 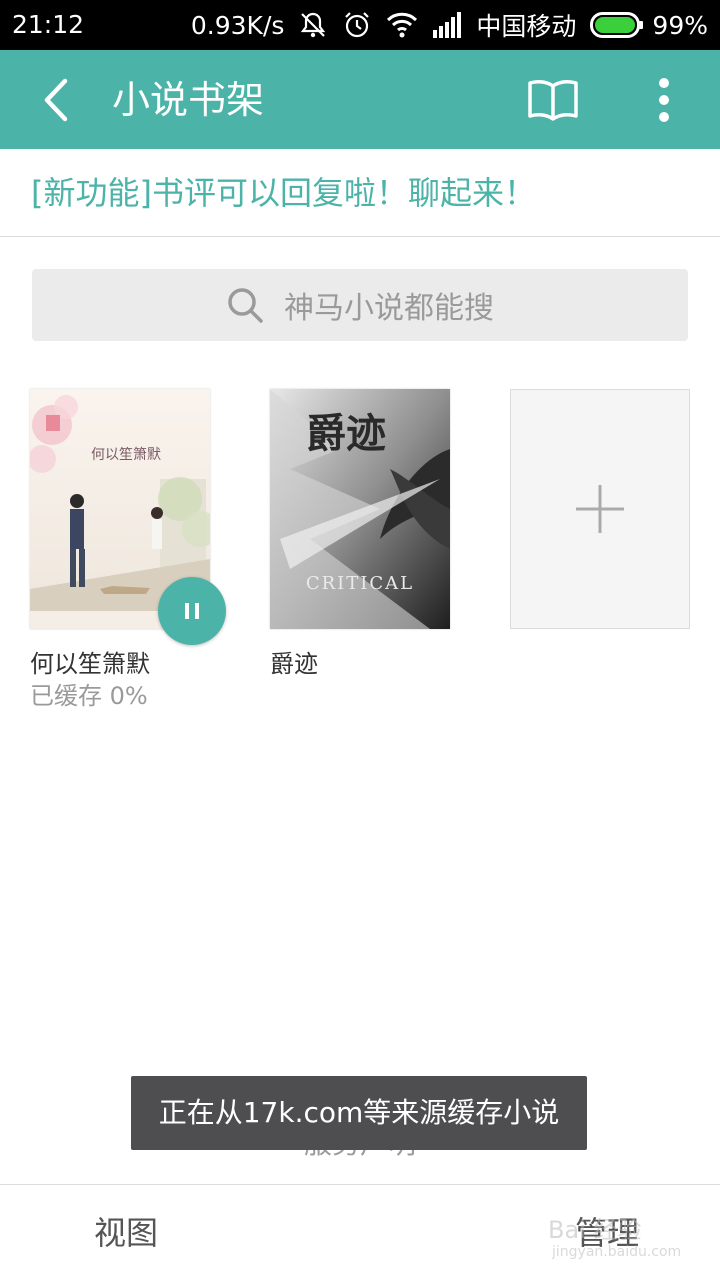 I want to click on bookstore-button, so click(x=553, y=100).